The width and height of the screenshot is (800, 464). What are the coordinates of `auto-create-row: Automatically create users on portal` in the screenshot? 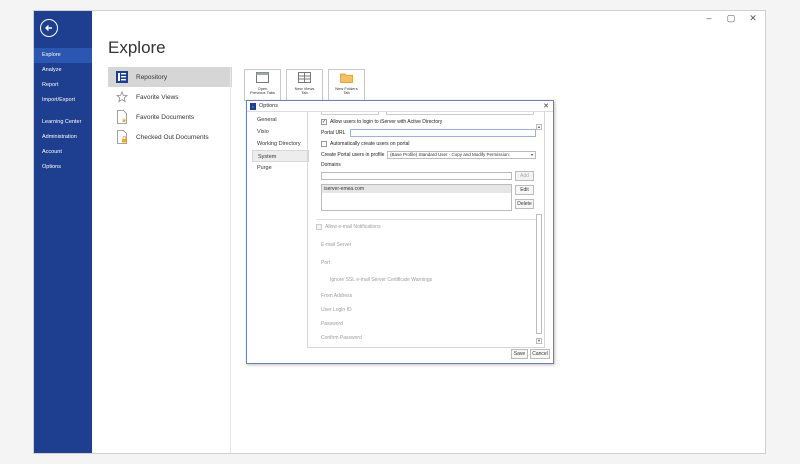 It's located at (365, 144).